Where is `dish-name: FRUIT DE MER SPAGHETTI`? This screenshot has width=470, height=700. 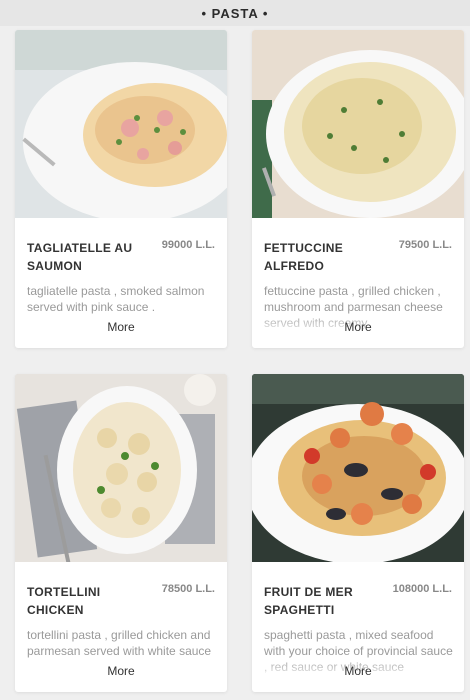 dish-name: FRUIT DE MER SPAGHETTI is located at coordinates (308, 601).